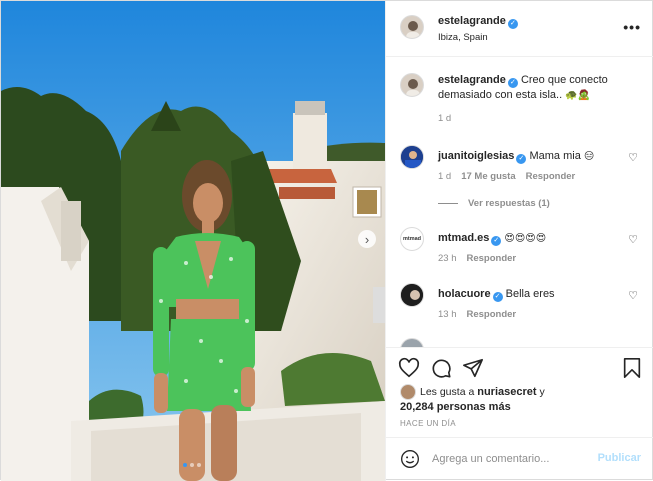 This screenshot has width=653, height=481. What do you see at coordinates (447, 258) in the screenshot?
I see `comment-age: 23 h` at bounding box center [447, 258].